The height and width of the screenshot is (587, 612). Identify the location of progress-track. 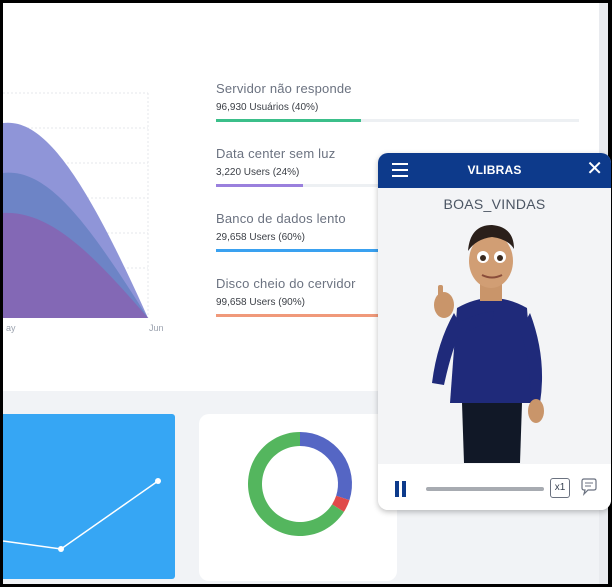
(397, 120).